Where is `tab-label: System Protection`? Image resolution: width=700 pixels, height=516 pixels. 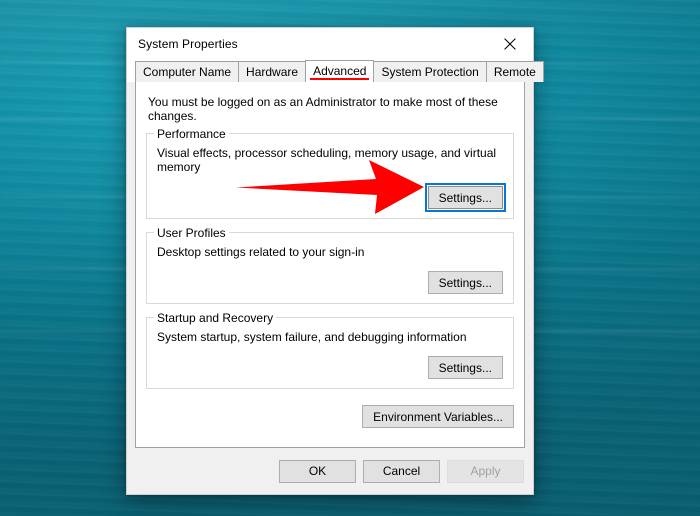 tab-label: System Protection is located at coordinates (430, 72).